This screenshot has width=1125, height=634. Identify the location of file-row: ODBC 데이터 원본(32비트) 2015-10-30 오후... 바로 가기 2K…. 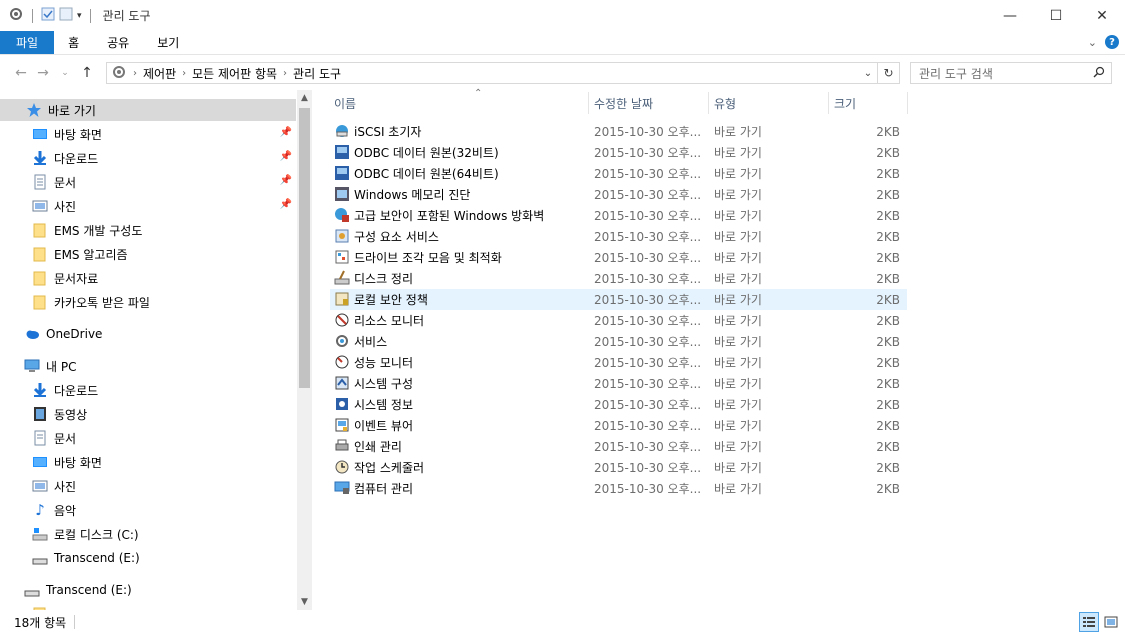
(618, 152).